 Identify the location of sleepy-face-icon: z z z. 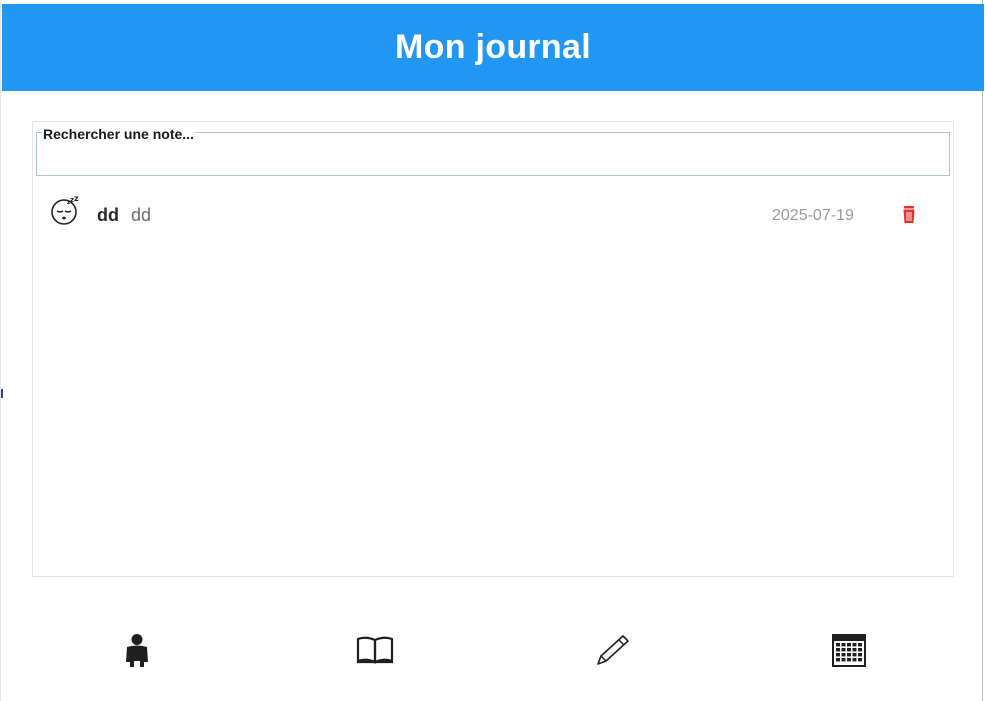
(65, 210).